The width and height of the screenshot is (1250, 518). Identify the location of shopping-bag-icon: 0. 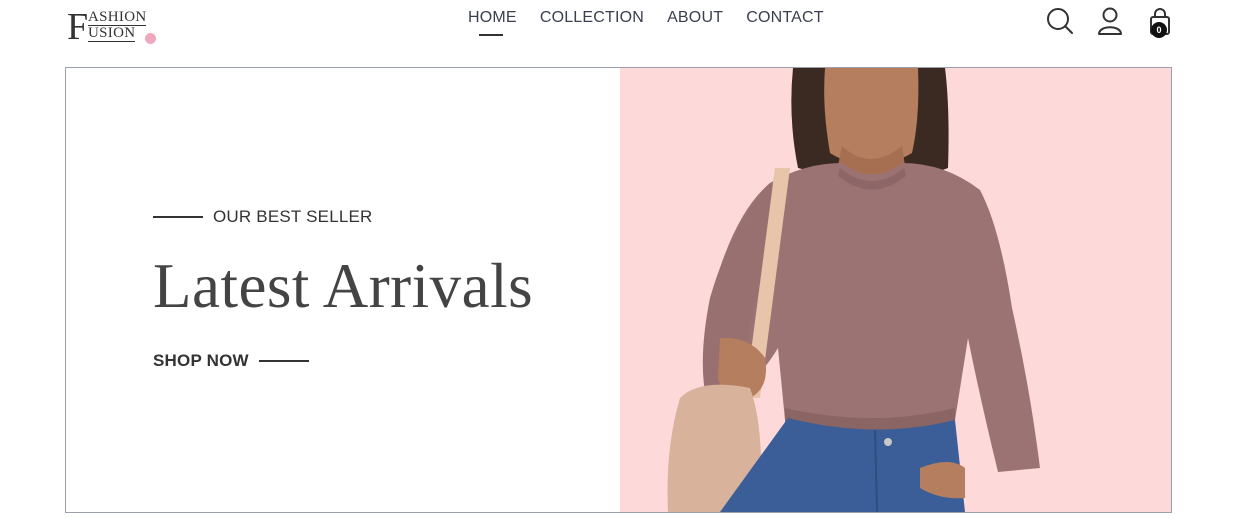
(1160, 22).